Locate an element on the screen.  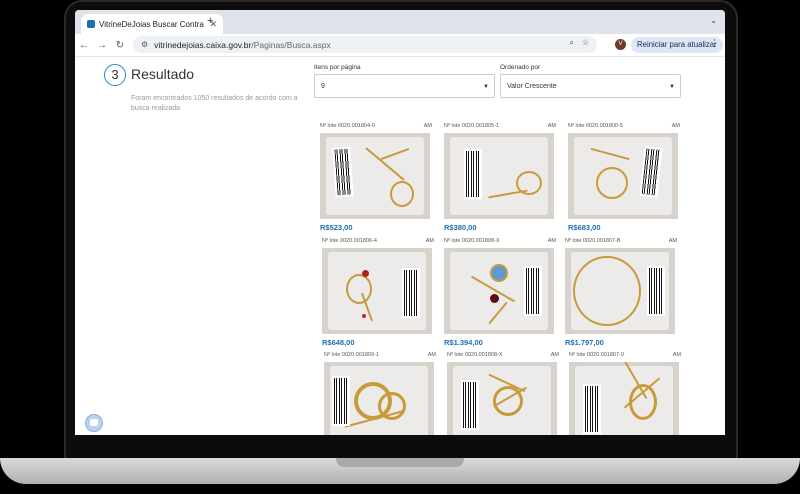
product-card: Nº lote 0020.001805-1 AM R$380,00 is located at coordinates (500, 177).